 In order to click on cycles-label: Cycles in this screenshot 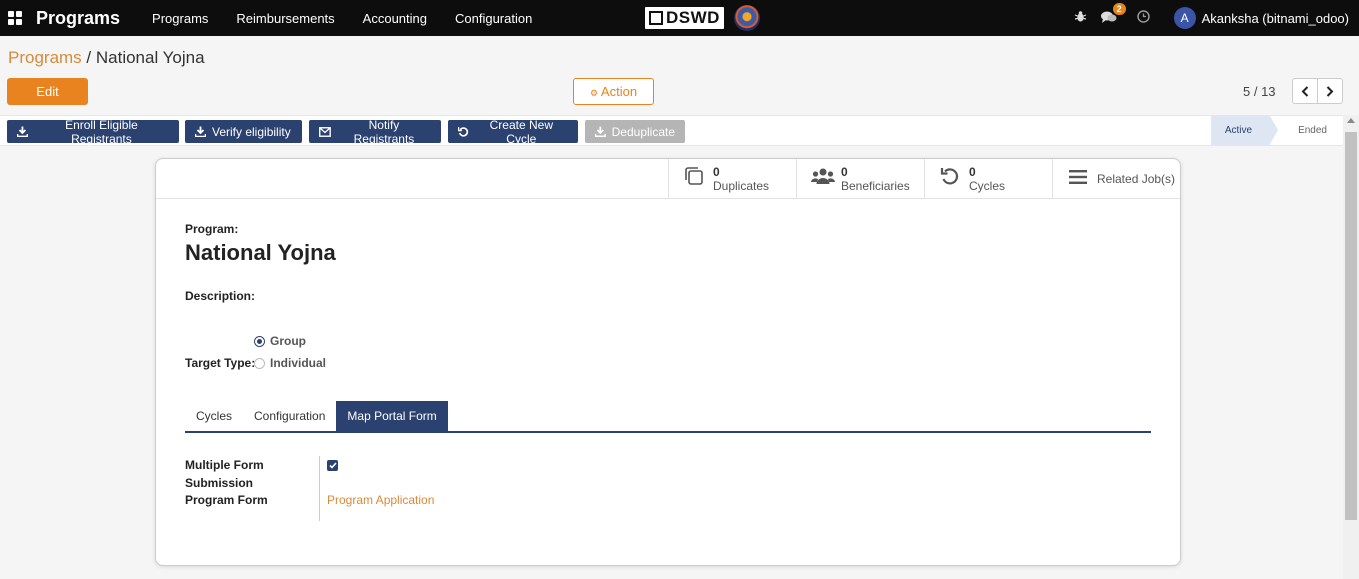, I will do `click(987, 186)`.